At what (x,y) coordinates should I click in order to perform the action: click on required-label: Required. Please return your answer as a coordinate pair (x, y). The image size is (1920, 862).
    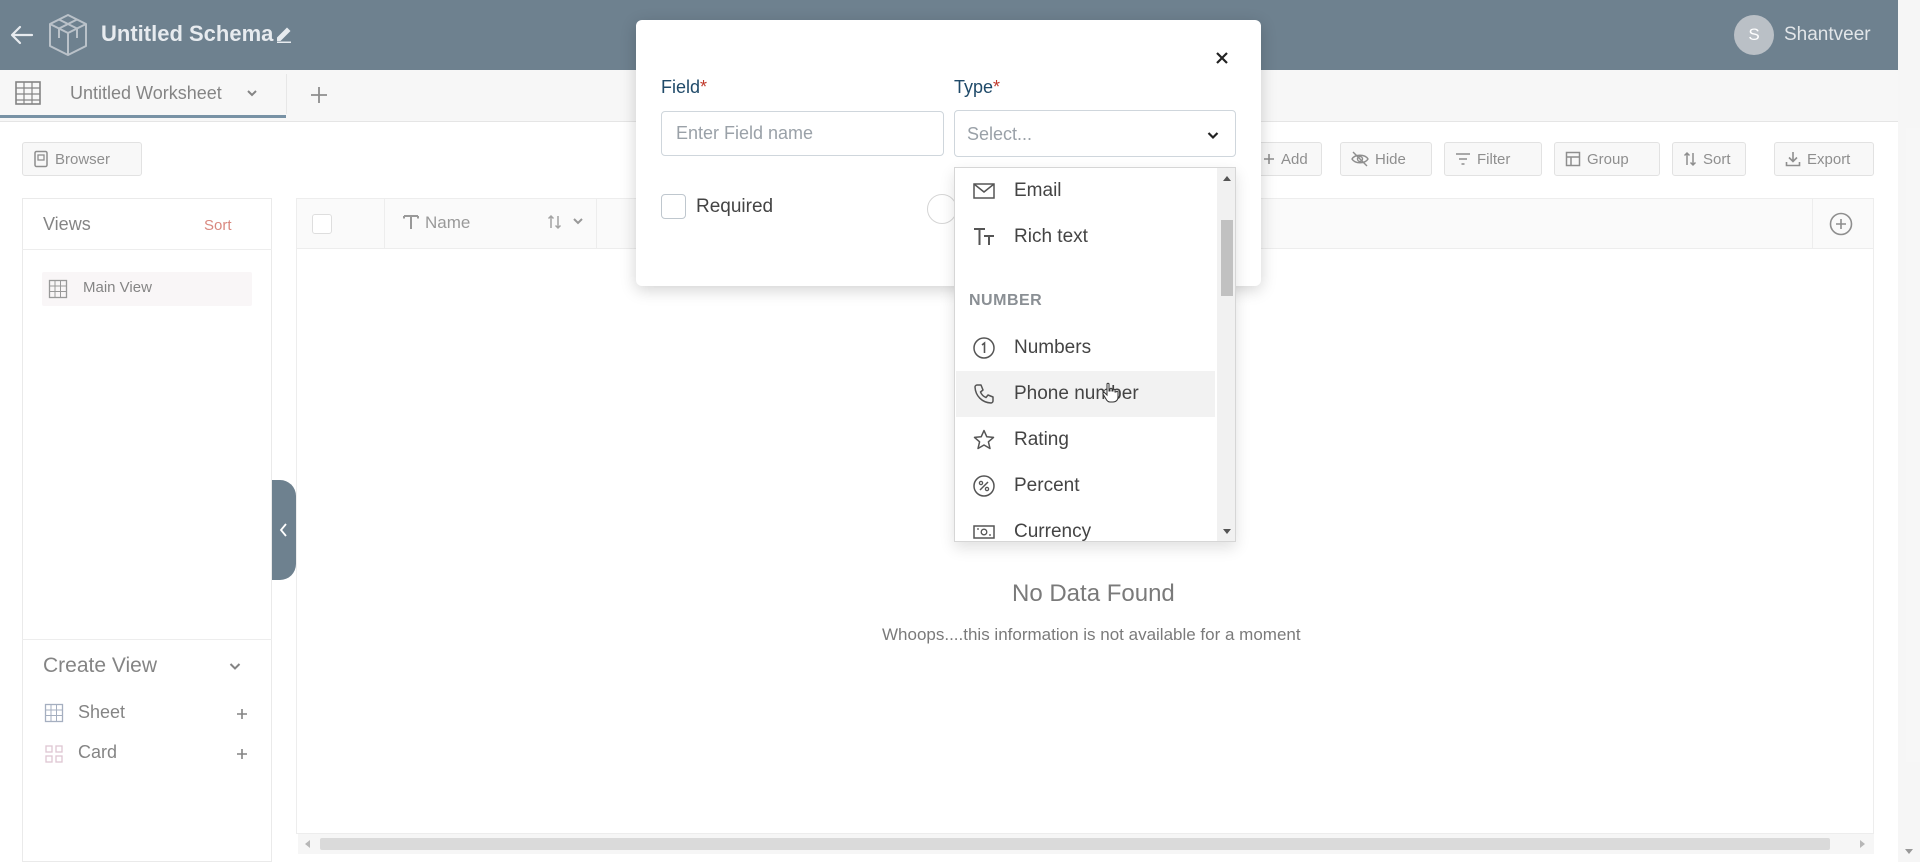
    Looking at the image, I should click on (735, 206).